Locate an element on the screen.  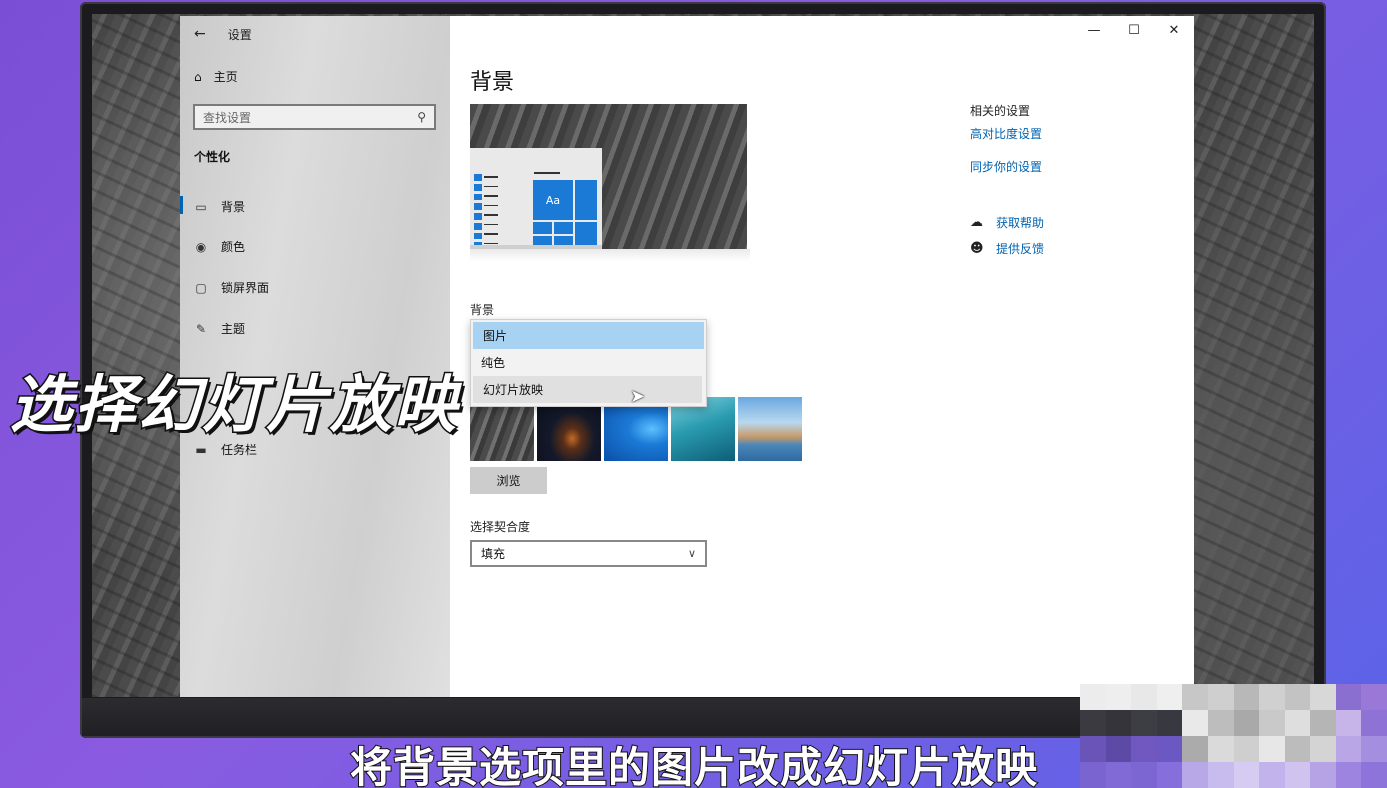
fit-value: 填充 is located at coordinates (493, 554).